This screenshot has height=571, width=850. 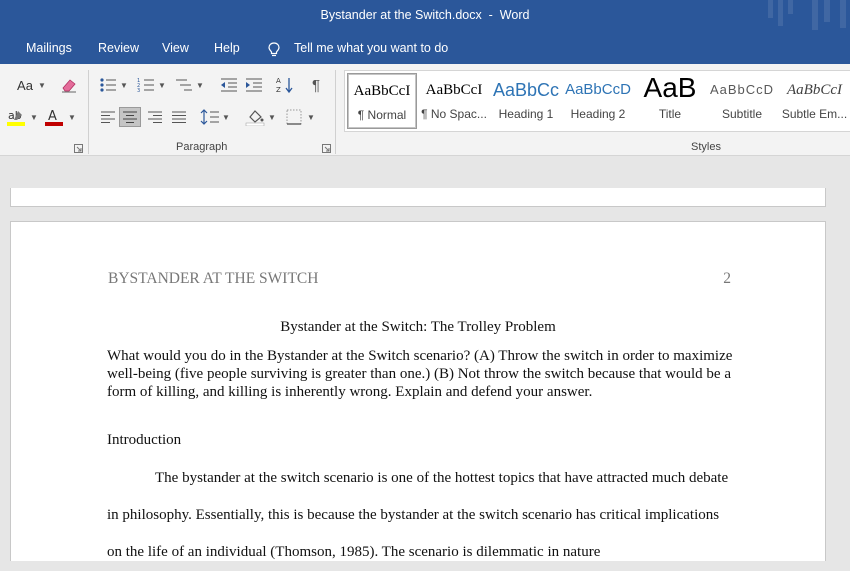 I want to click on borders-button, so click(x=294, y=117).